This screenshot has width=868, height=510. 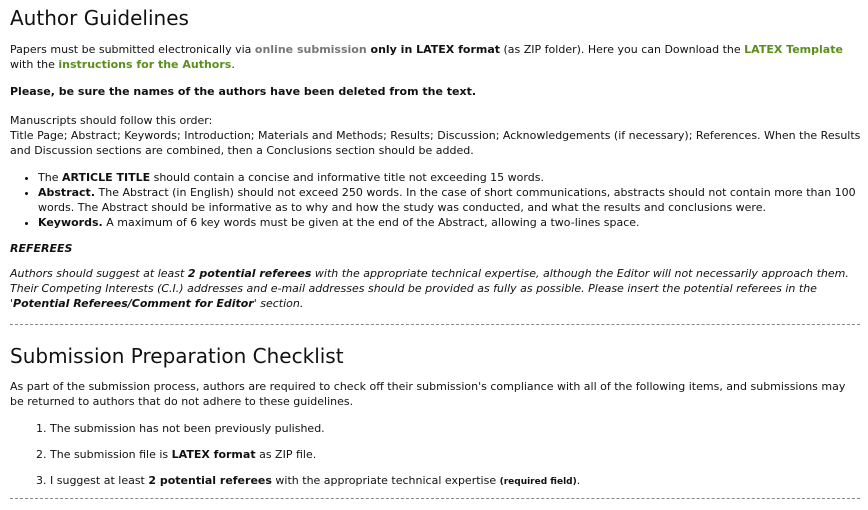 What do you see at coordinates (538, 482) in the screenshot?
I see `required-field-note: (required field)` at bounding box center [538, 482].